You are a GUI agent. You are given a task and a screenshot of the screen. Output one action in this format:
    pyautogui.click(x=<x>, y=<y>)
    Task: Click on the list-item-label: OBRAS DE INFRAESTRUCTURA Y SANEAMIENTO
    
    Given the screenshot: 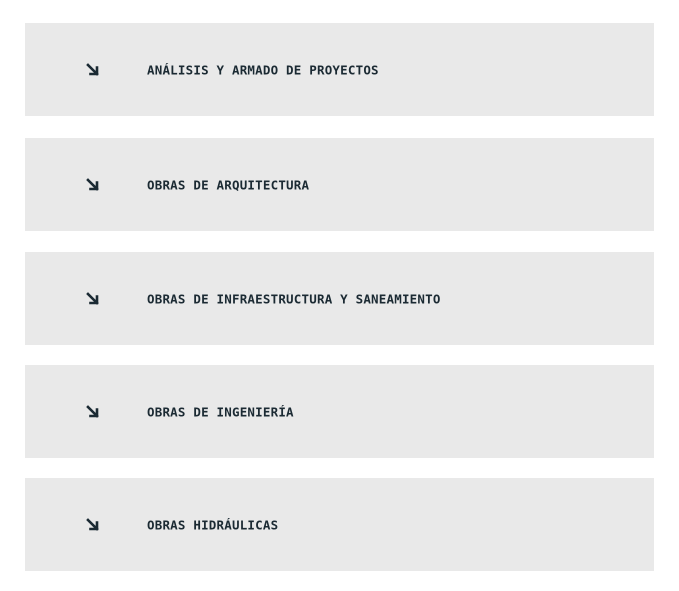 What is the action you would take?
    pyautogui.click(x=294, y=298)
    